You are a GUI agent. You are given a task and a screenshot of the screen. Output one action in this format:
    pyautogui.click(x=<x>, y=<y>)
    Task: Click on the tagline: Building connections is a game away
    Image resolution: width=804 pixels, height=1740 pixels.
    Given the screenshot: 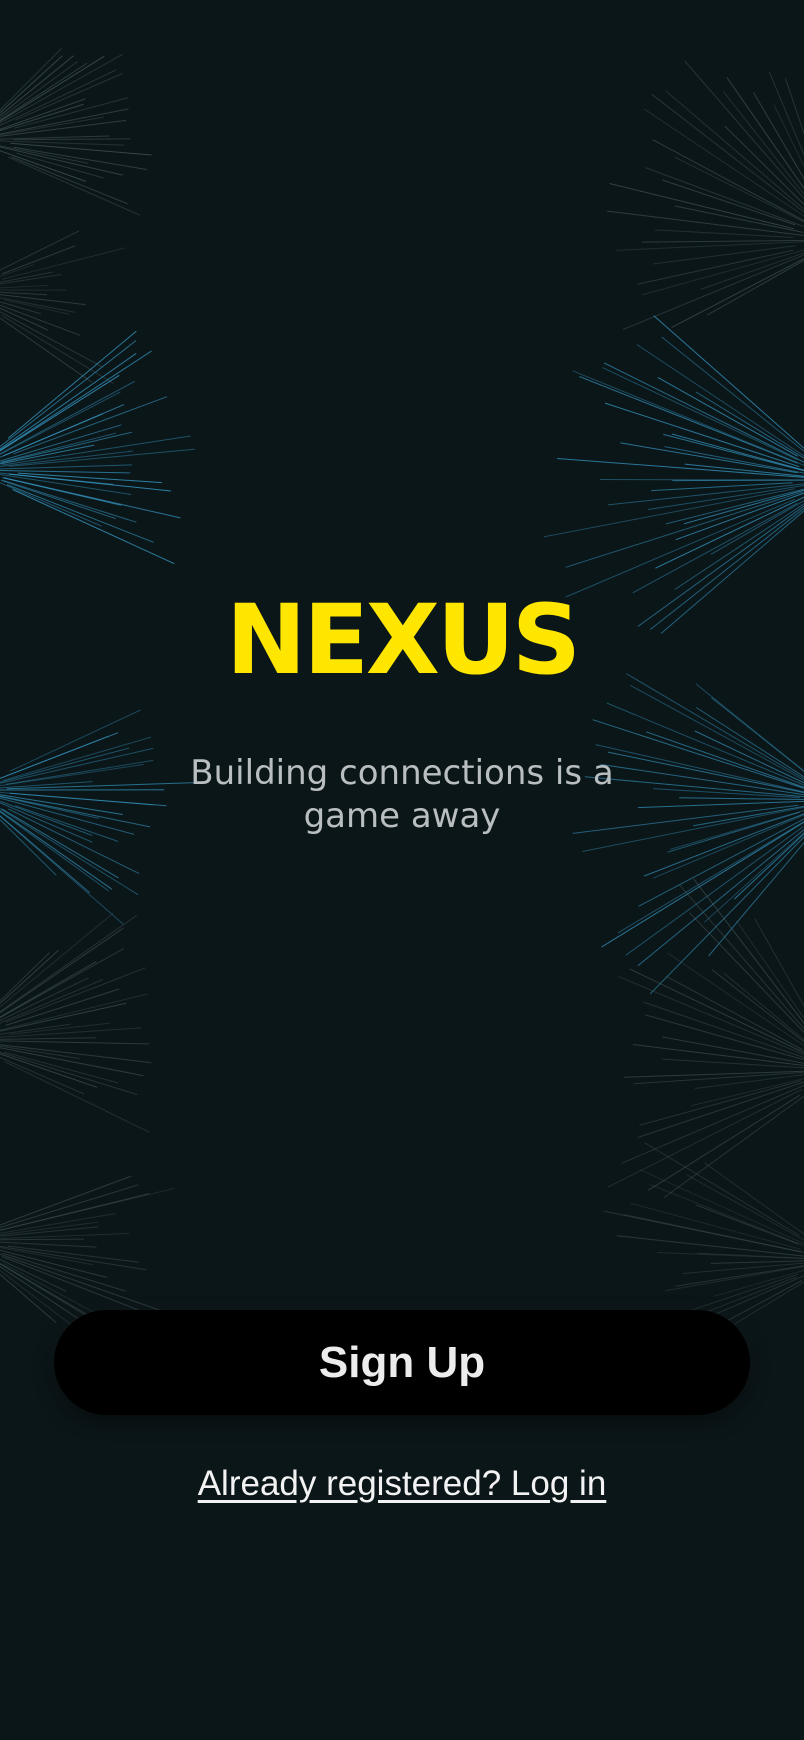 What is the action you would take?
    pyautogui.click(x=402, y=794)
    